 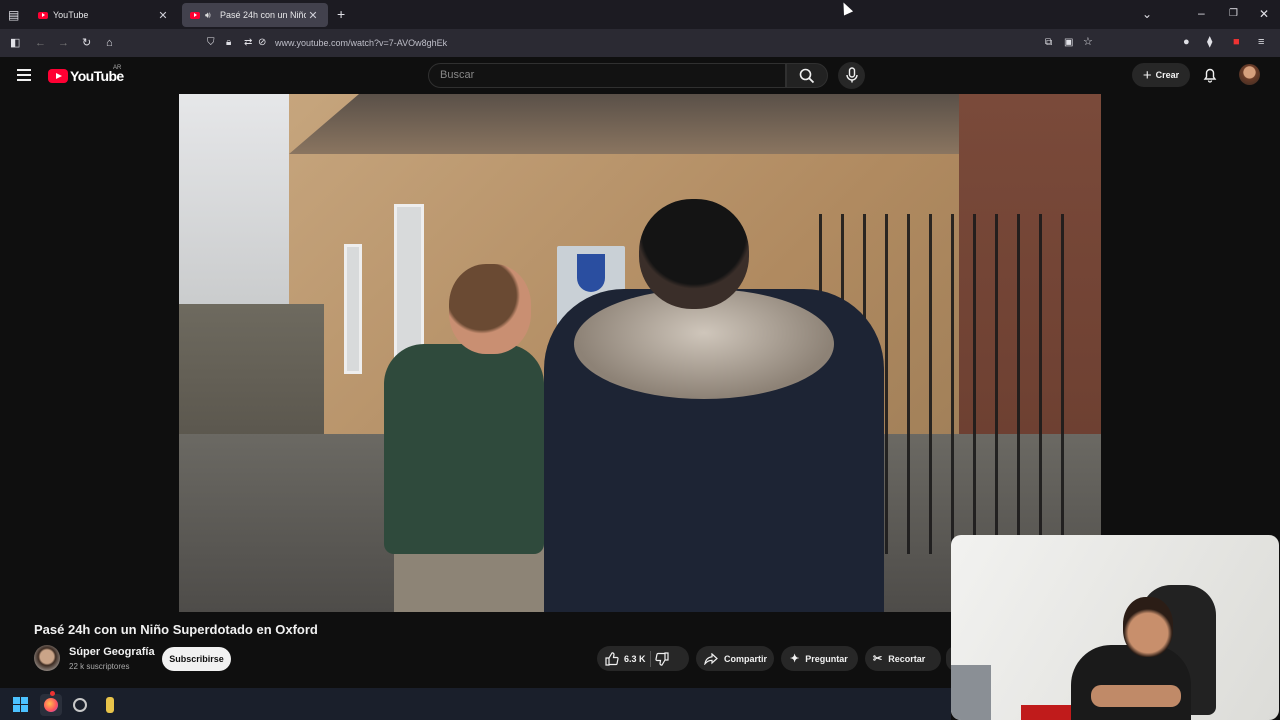 I want to click on minimize-icon: –, so click(x=1201, y=13).